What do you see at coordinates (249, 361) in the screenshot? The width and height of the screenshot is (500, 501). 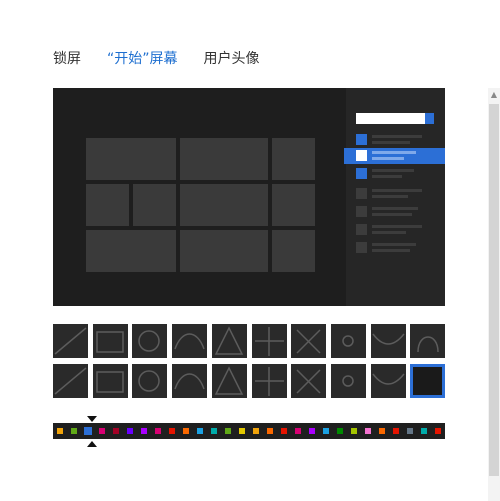 I see `background-pattern-grid` at bounding box center [249, 361].